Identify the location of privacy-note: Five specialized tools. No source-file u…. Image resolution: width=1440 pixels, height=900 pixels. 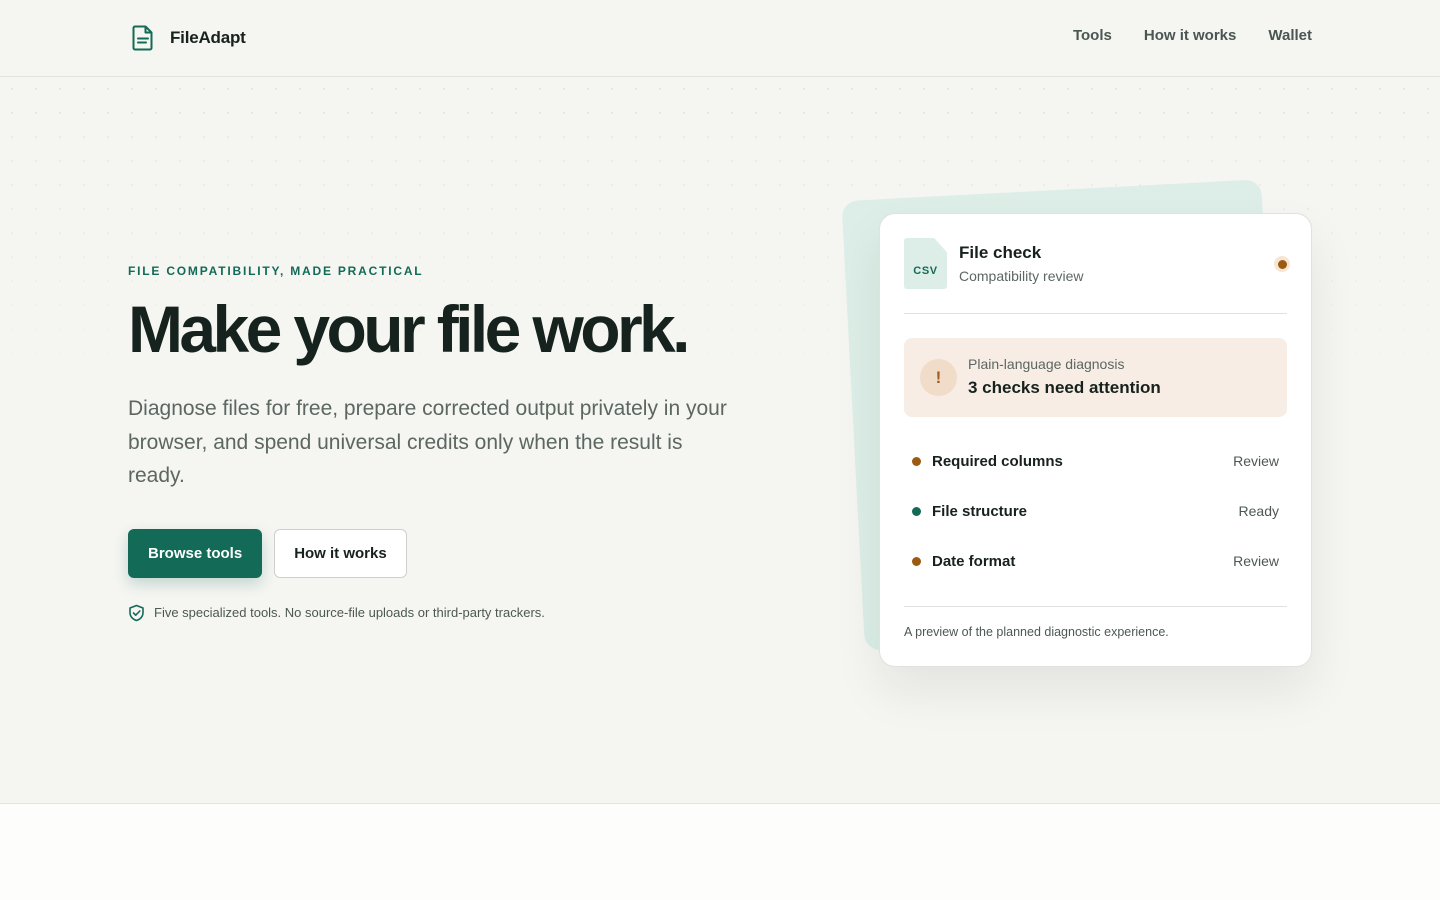
(438, 613).